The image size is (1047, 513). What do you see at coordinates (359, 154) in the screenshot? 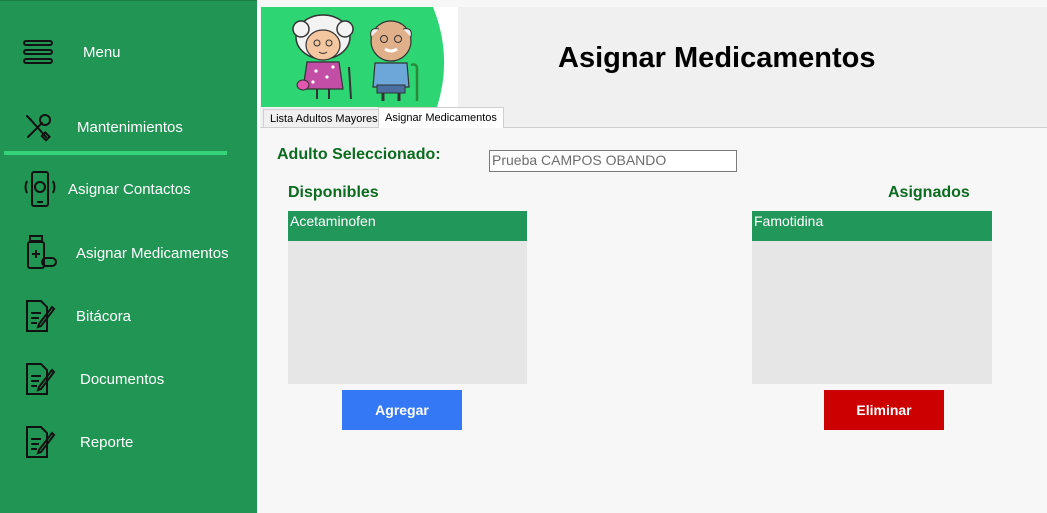
I see `adult-selected-label: Adulto Seleccionado:` at bounding box center [359, 154].